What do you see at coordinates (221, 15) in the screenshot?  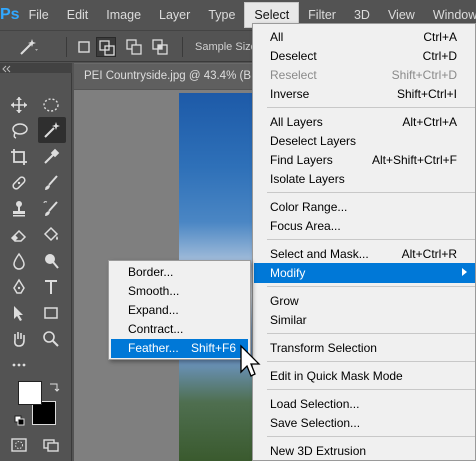 I see `menu-type: Type` at bounding box center [221, 15].